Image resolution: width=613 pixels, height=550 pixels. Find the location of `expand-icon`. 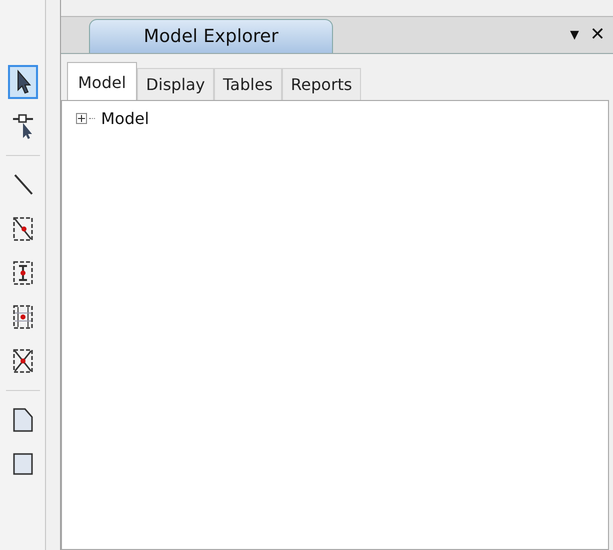

expand-icon is located at coordinates (81, 118).